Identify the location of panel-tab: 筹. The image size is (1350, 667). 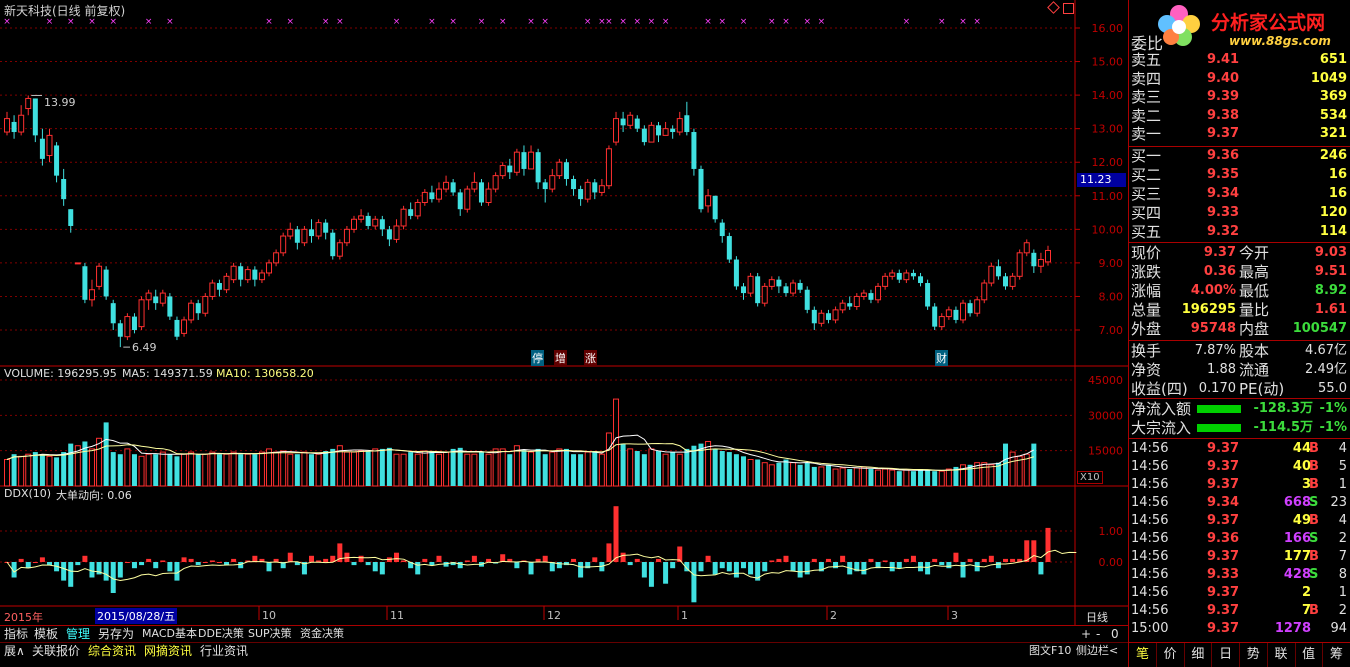
(1336, 655).